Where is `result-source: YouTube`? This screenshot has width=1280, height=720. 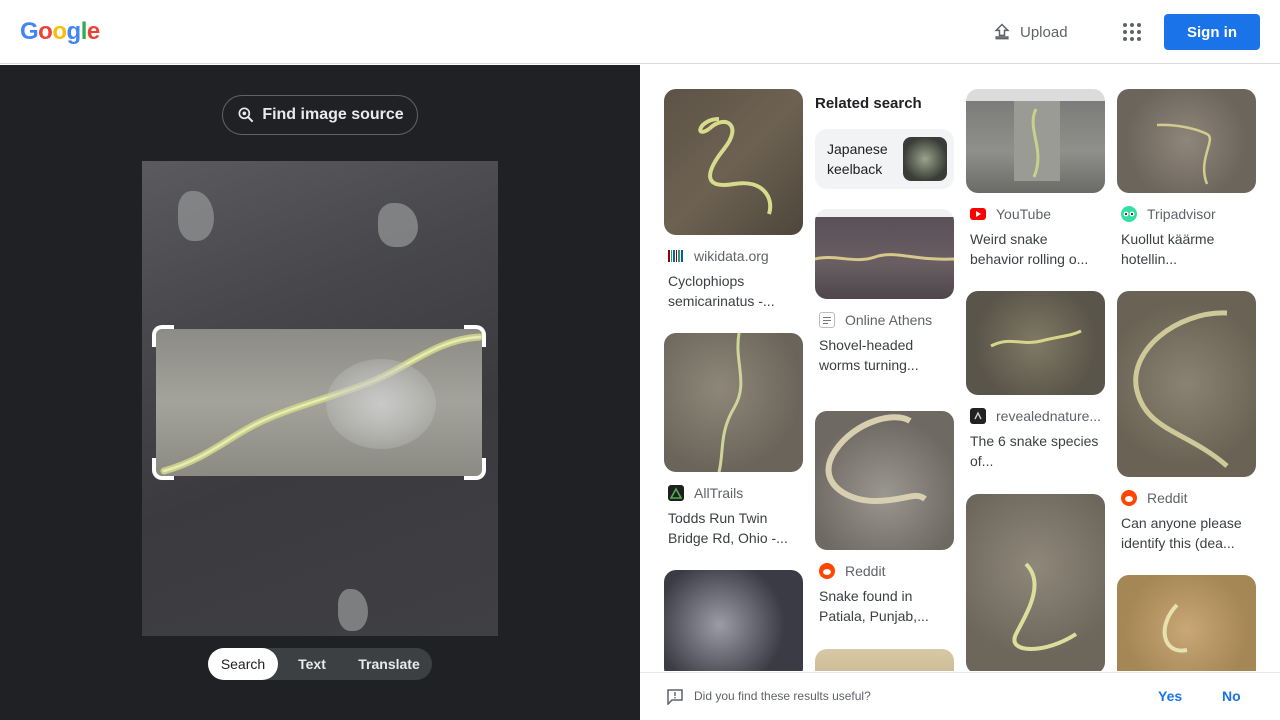 result-source: YouTube is located at coordinates (1035, 214).